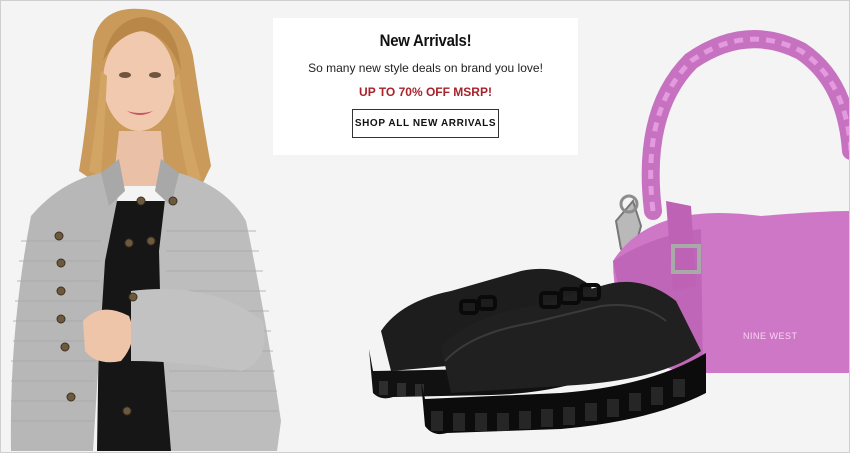 The height and width of the screenshot is (453, 850). What do you see at coordinates (425, 92) in the screenshot?
I see `promo-deal-text: UP TO 70% OFF MSRP!` at bounding box center [425, 92].